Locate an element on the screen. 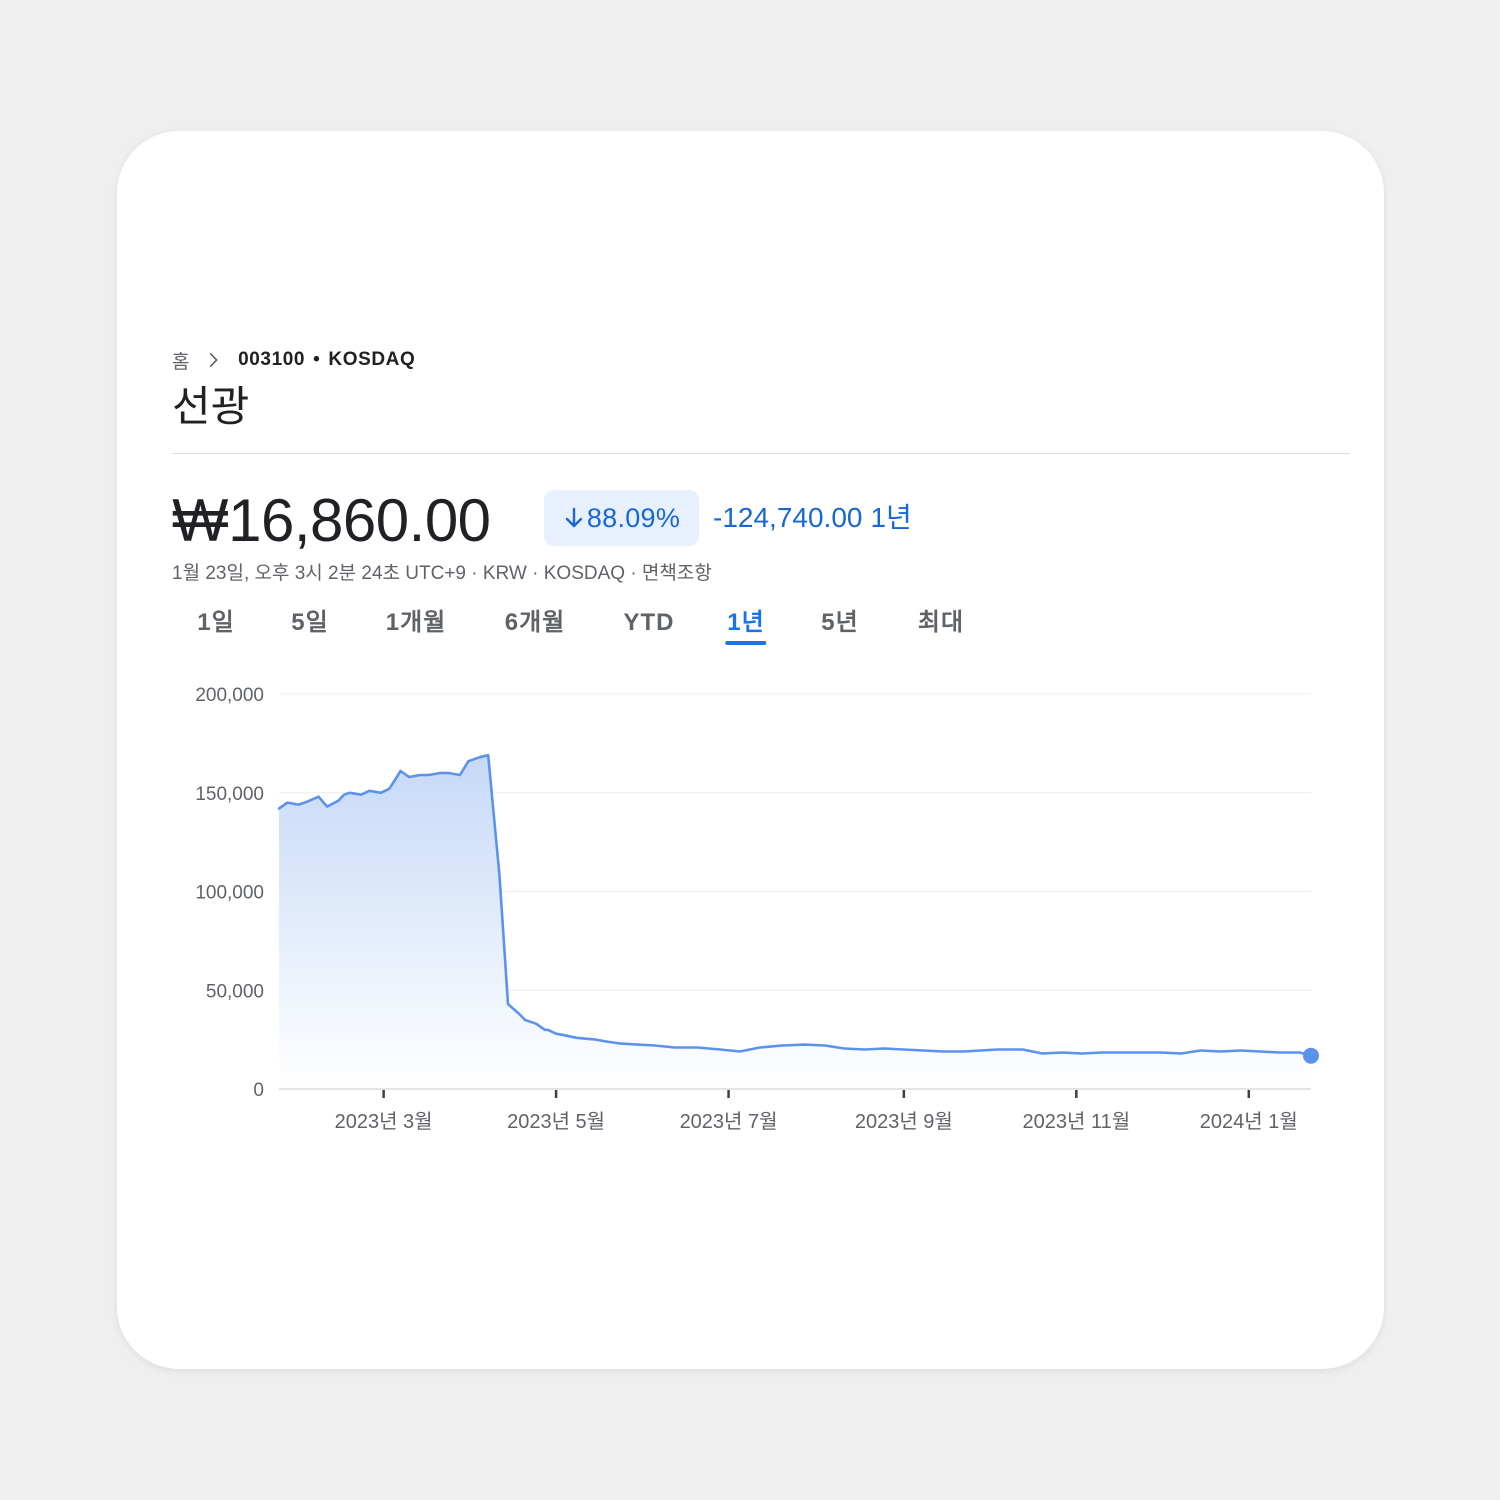 Image resolution: width=1500 pixels, height=1500 pixels. y-tick-label: 0 is located at coordinates (258, 1090).